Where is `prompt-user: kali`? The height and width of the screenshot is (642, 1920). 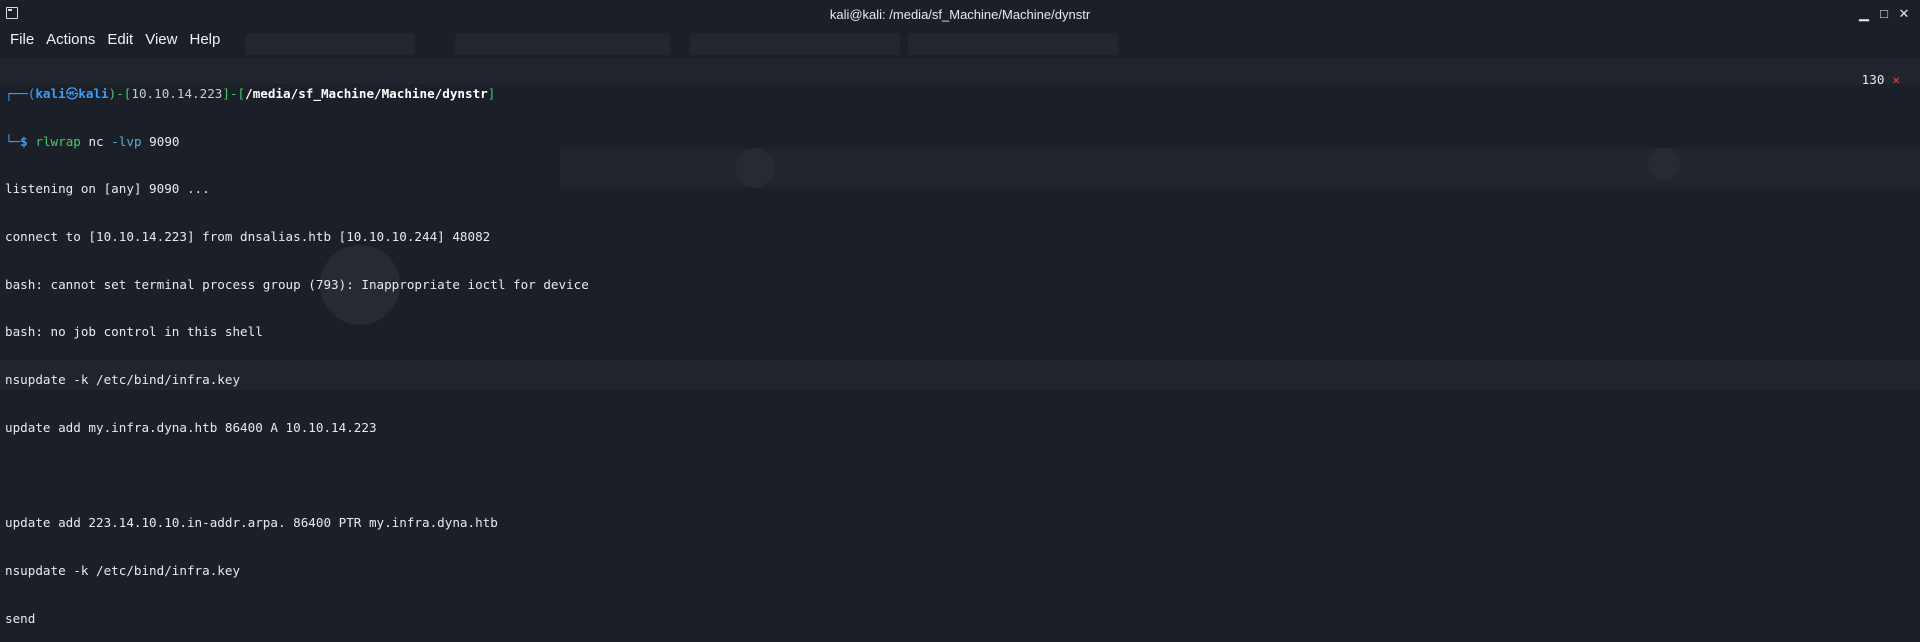
prompt-user: kali is located at coordinates (50, 93).